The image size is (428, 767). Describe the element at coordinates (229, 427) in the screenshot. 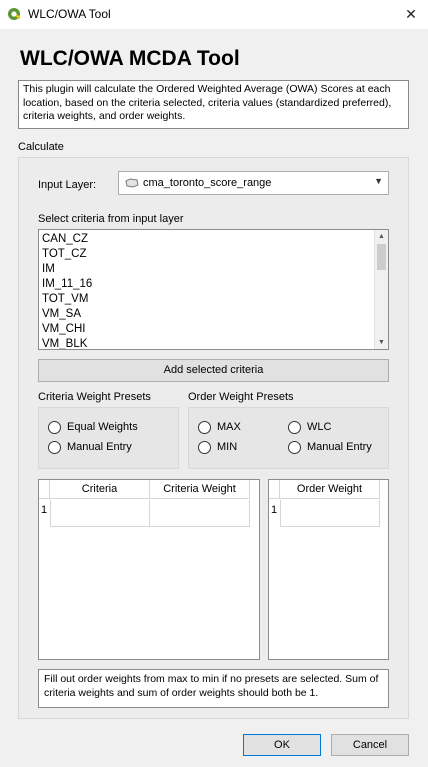

I see `radio-label: MAX` at that location.